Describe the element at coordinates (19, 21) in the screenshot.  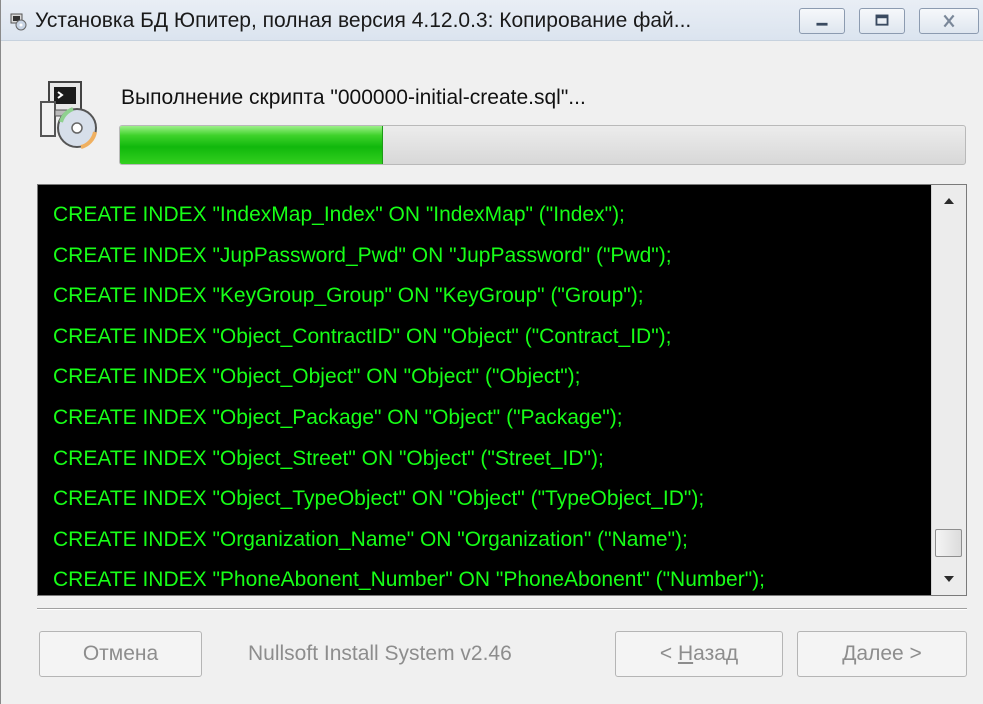
I see `installer-icon` at that location.